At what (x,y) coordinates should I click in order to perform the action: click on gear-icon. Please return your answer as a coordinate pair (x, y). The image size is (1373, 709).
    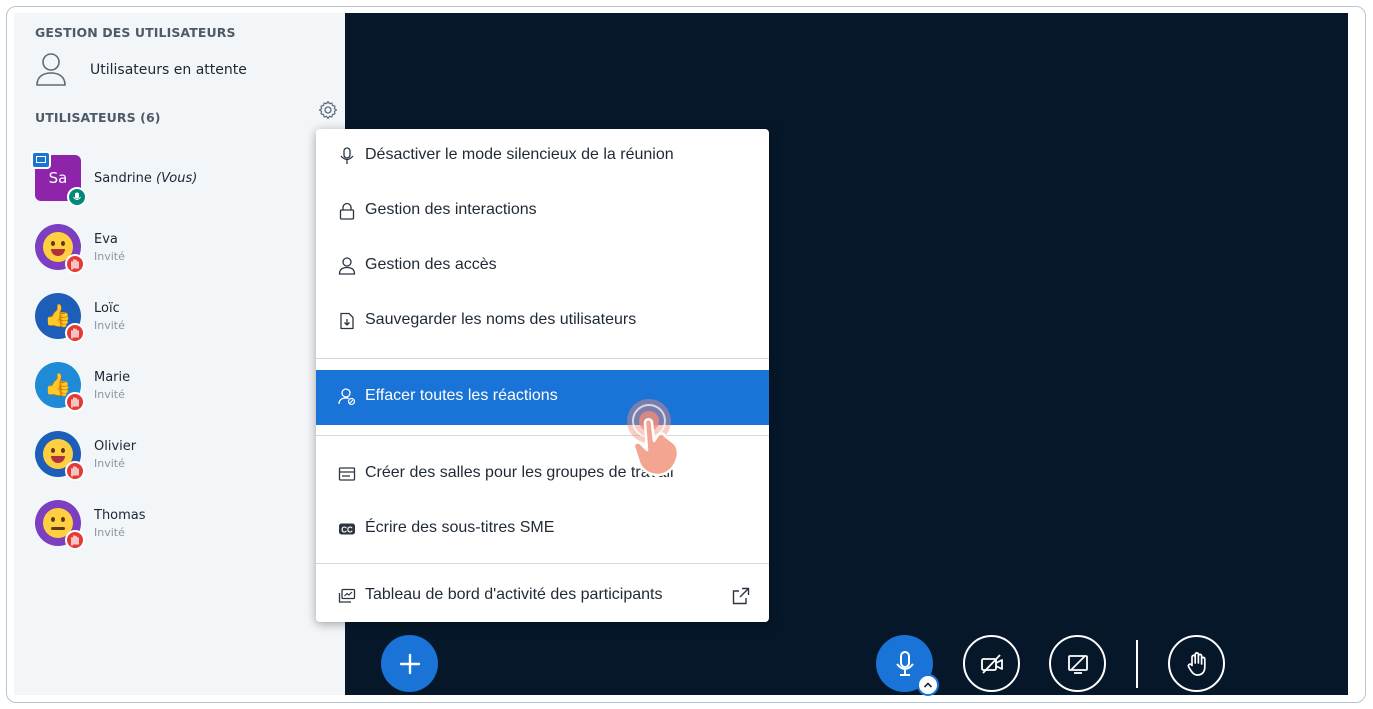
    Looking at the image, I should click on (328, 110).